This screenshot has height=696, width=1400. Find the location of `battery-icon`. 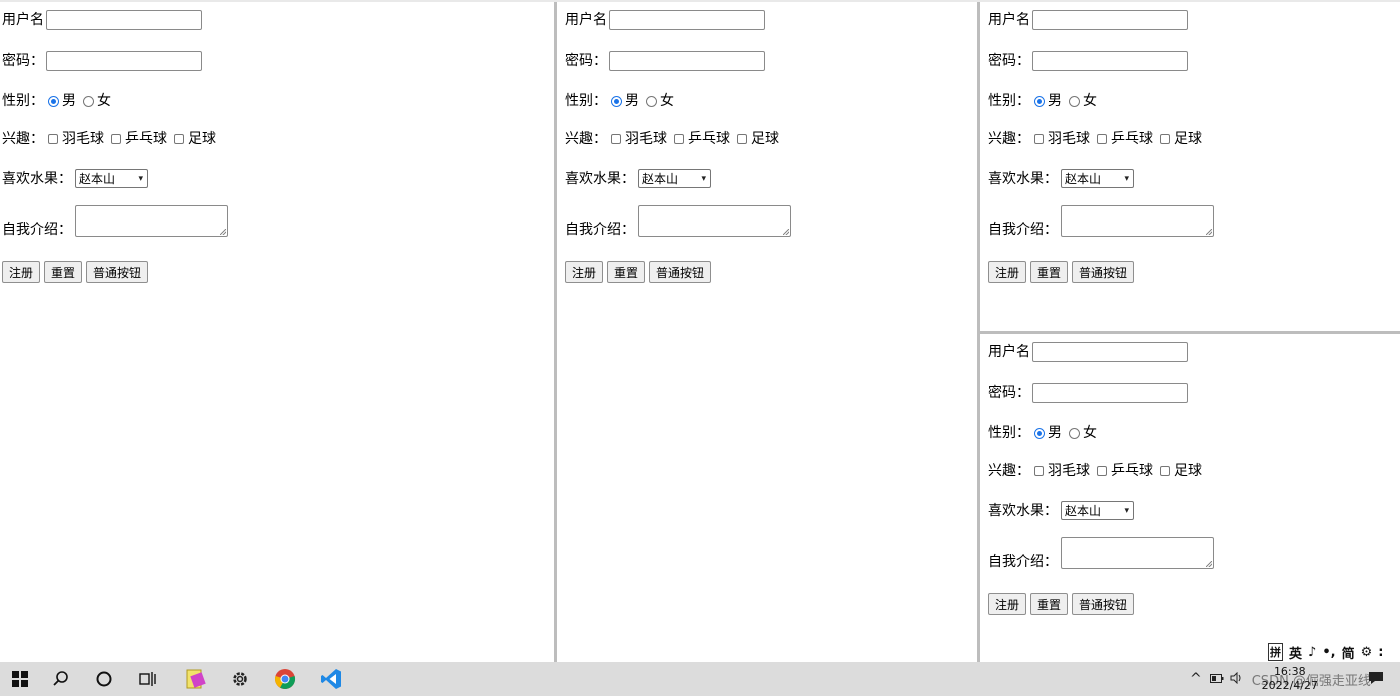

battery-icon is located at coordinates (1216, 679).